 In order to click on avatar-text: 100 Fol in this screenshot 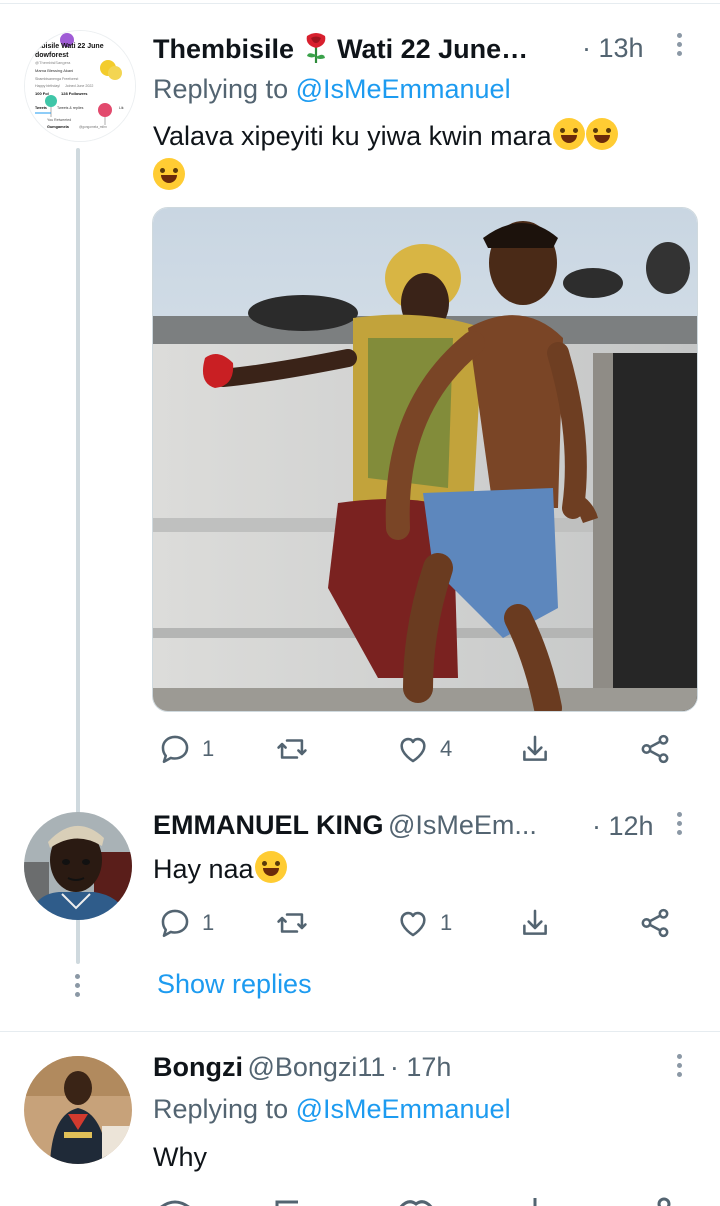, I will do `click(42, 93)`.